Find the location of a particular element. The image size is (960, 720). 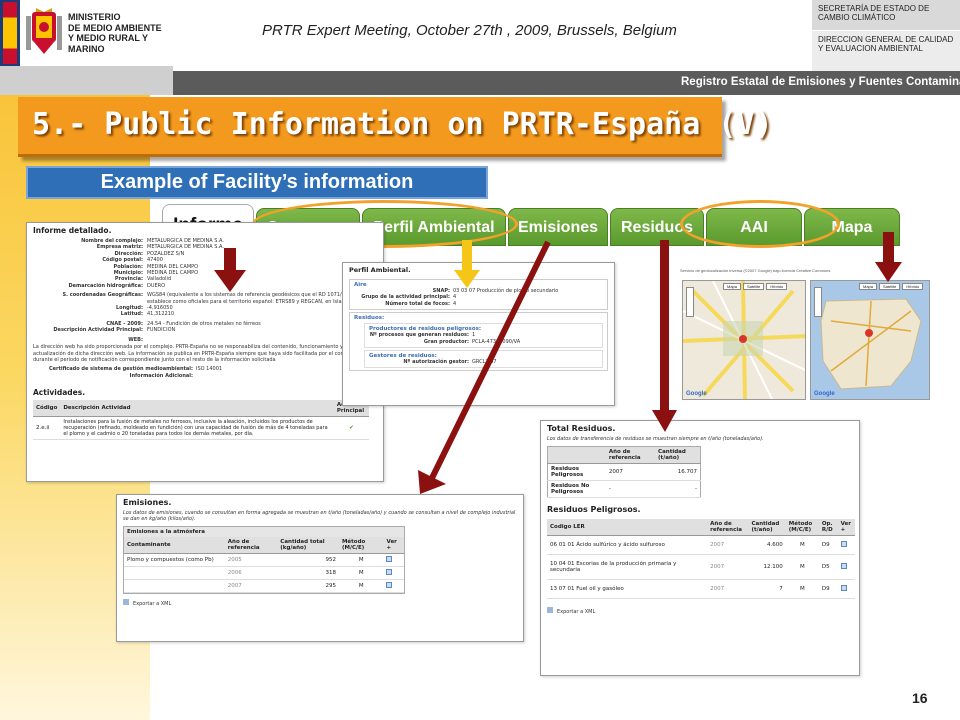

arrow-perfil is located at coordinates (467, 264).